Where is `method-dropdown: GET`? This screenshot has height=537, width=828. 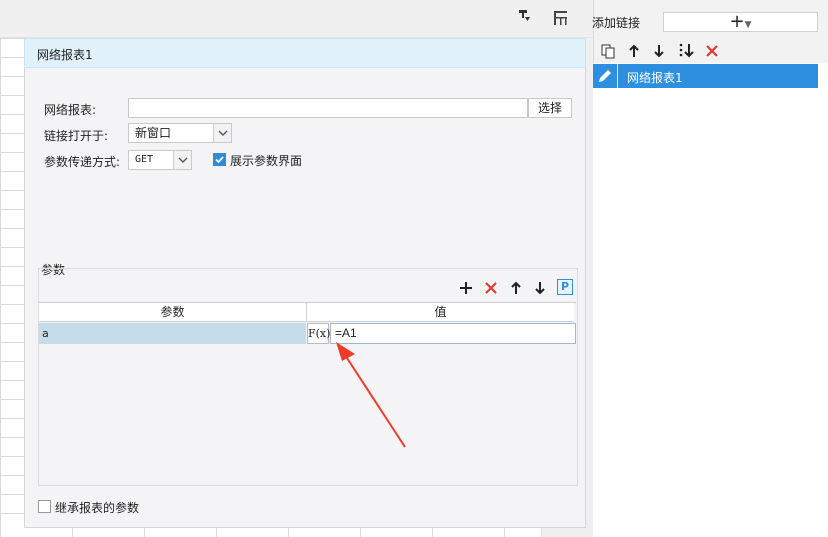
method-dropdown: GET is located at coordinates (160, 160).